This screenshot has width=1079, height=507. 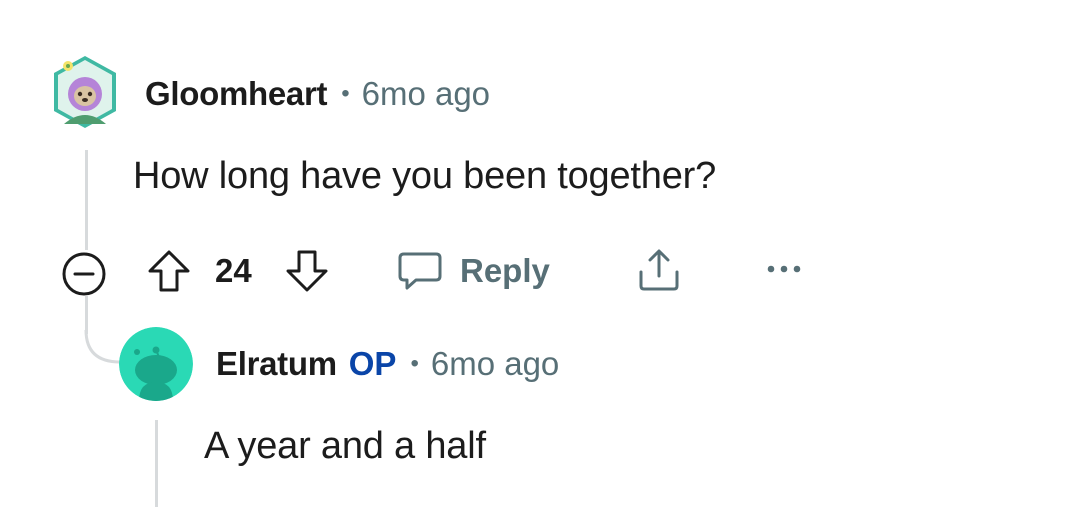 I want to click on downvote-icon, so click(x=307, y=271).